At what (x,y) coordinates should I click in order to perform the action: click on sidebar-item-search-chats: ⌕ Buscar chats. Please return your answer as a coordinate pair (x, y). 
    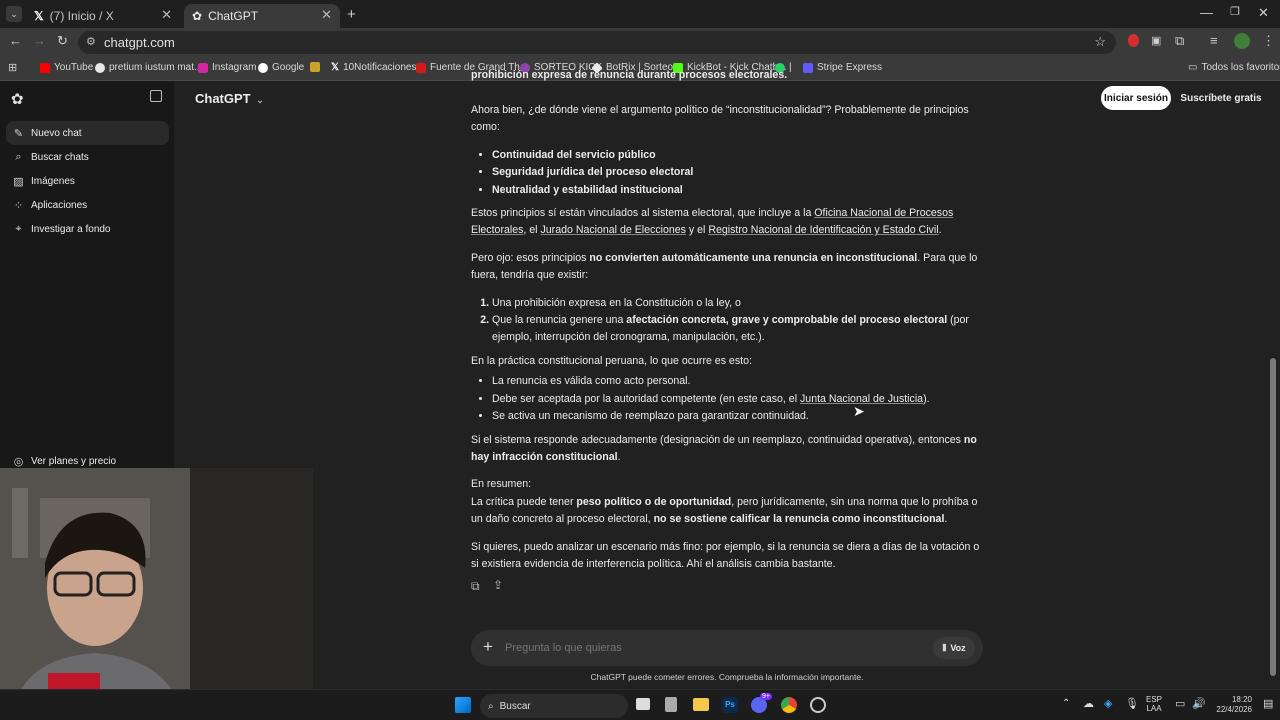
    Looking at the image, I should click on (87, 157).